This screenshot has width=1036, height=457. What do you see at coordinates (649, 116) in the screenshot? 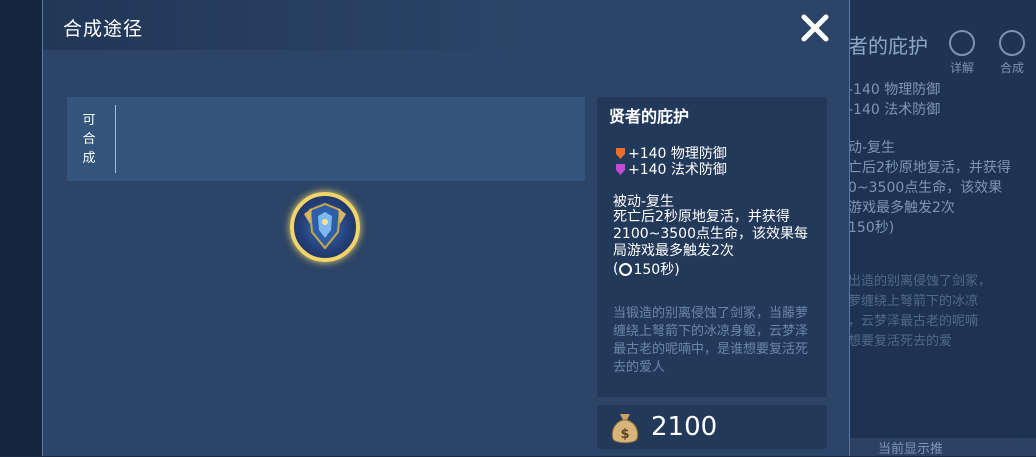
I see `item-name: 贤者的庇护` at bounding box center [649, 116].